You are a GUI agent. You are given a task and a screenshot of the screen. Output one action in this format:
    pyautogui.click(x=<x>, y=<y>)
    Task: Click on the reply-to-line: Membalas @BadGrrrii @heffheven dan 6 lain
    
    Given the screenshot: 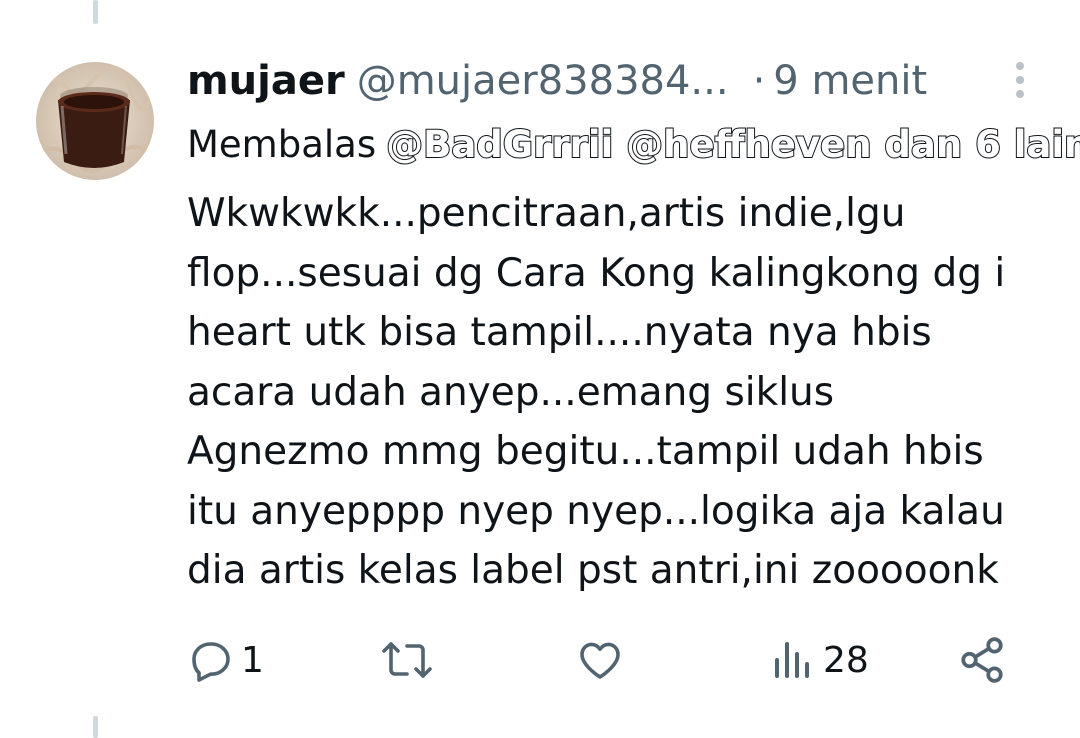 What is the action you would take?
    pyautogui.click(x=633, y=145)
    